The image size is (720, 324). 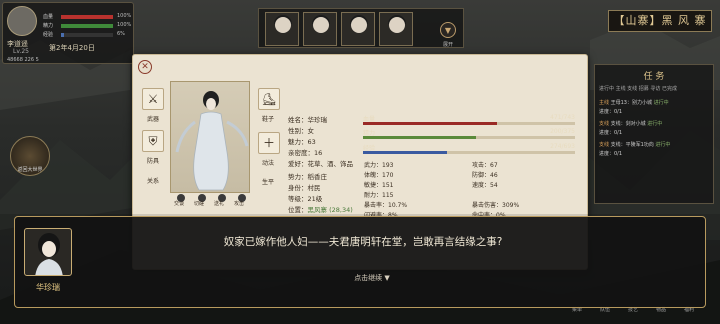 What do you see at coordinates (298, 210) in the screenshot?
I see `info-position-label: 位置：` at bounding box center [298, 210].